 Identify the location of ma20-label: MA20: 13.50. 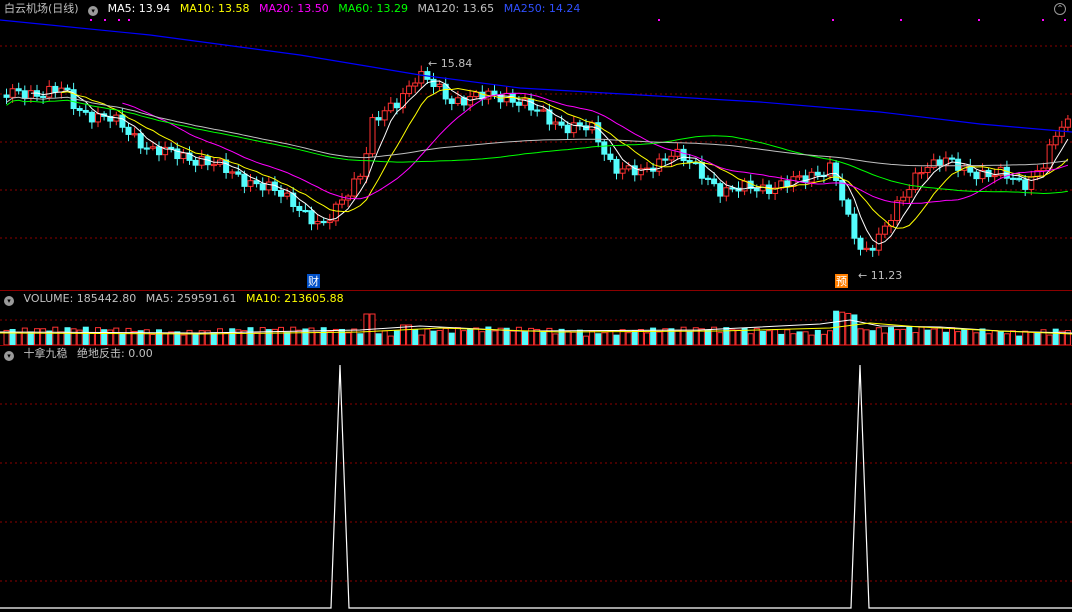
(294, 8).